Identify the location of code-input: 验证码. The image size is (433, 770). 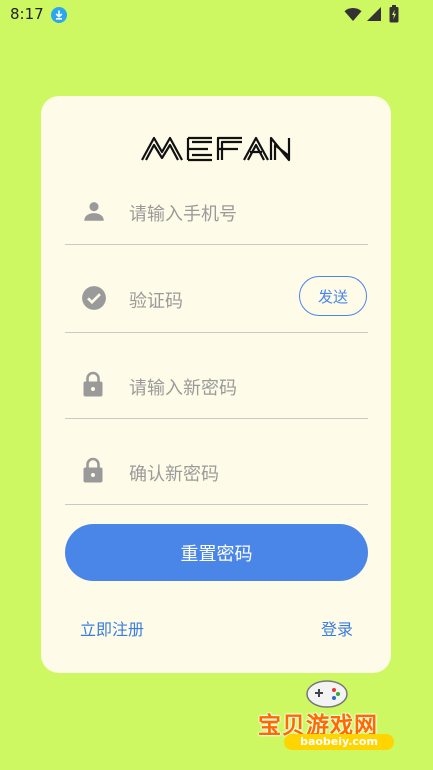
(156, 300).